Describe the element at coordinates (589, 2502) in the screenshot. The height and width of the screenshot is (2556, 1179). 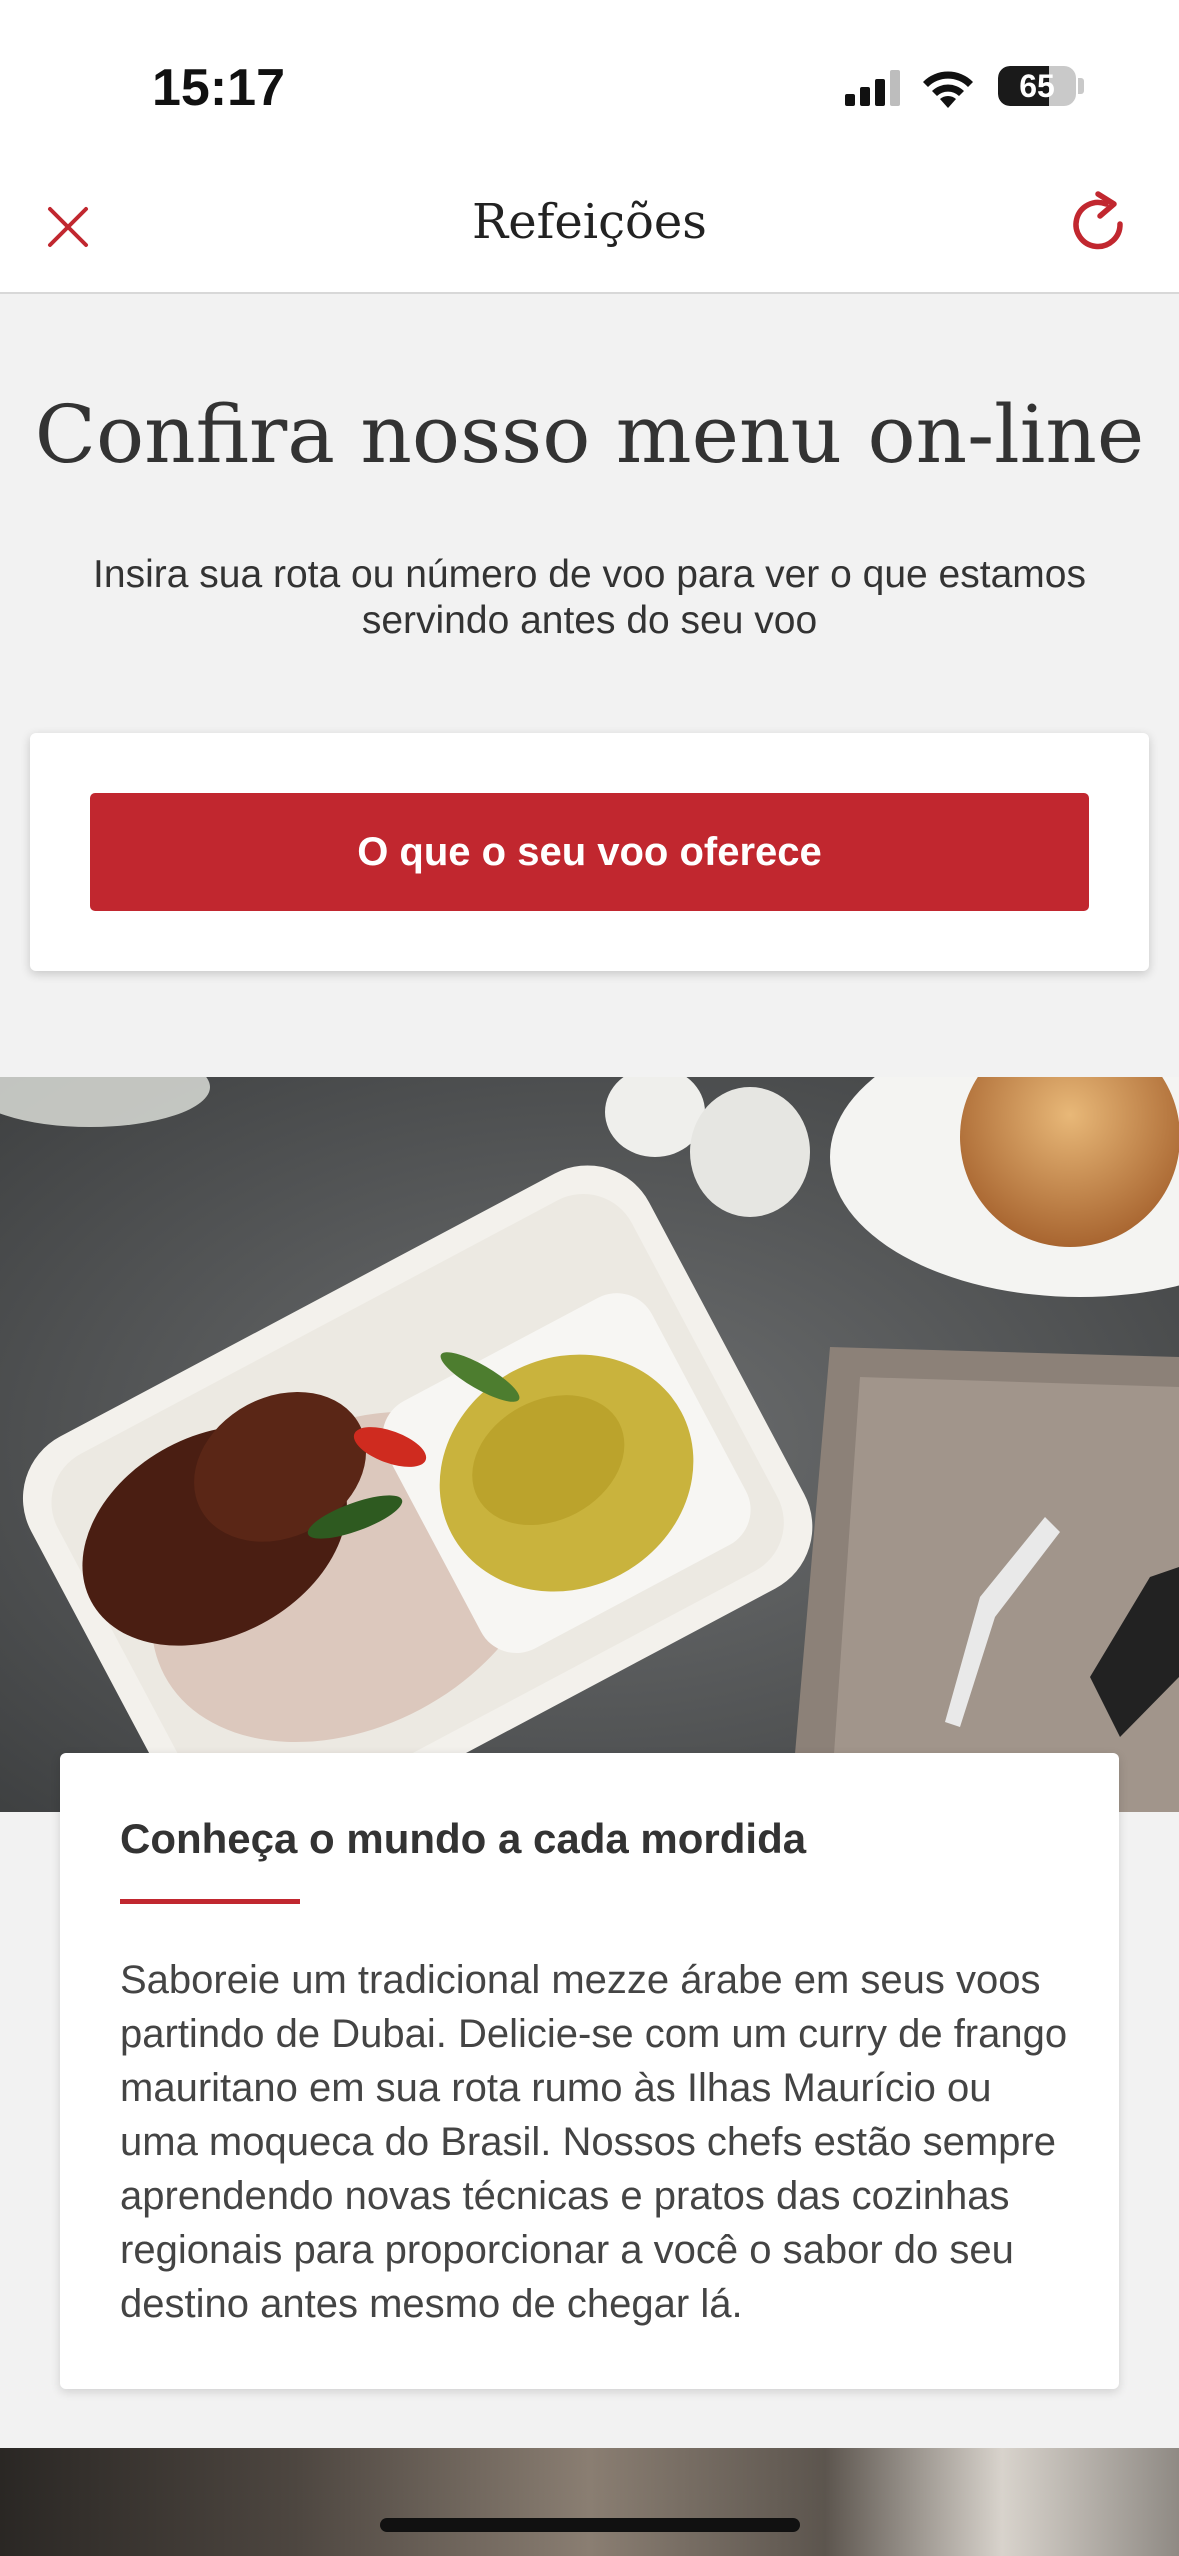
I see `cabin-image` at that location.